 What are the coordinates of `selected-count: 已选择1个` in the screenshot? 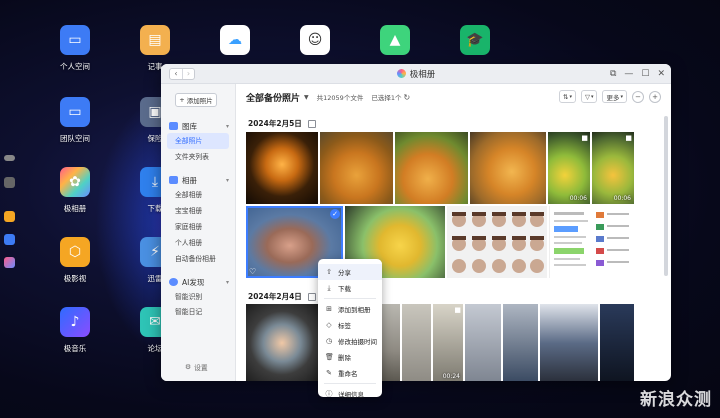 It's located at (386, 98).